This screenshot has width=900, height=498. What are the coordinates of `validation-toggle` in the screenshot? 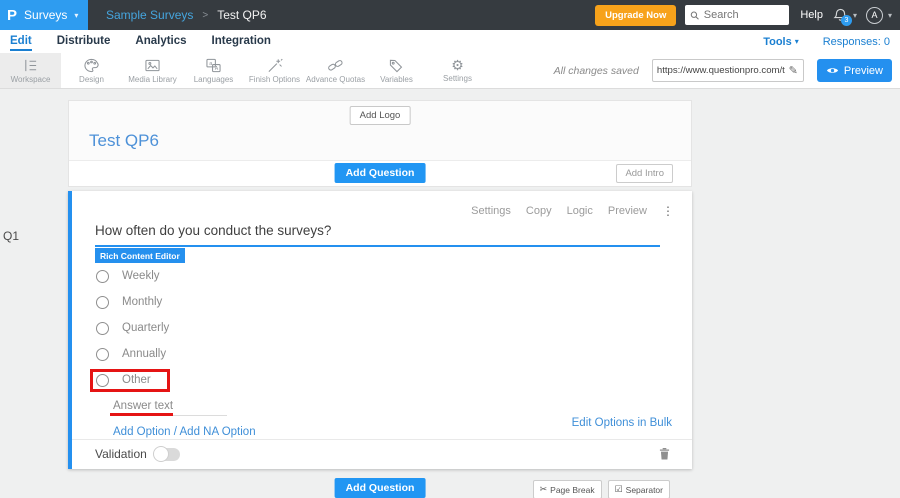 It's located at (166, 453).